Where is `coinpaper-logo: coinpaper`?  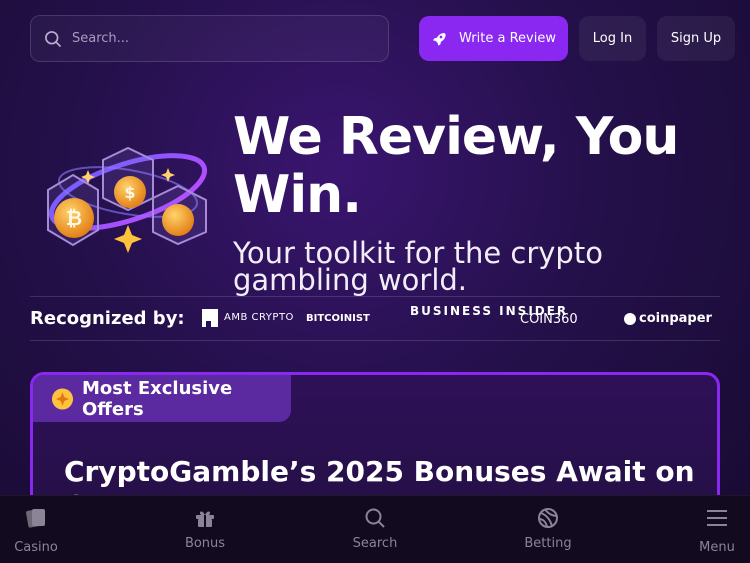
coinpaper-logo: coinpaper is located at coordinates (668, 318).